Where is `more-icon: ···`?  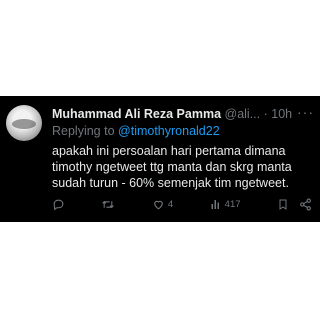
more-icon: ··· is located at coordinates (305, 112).